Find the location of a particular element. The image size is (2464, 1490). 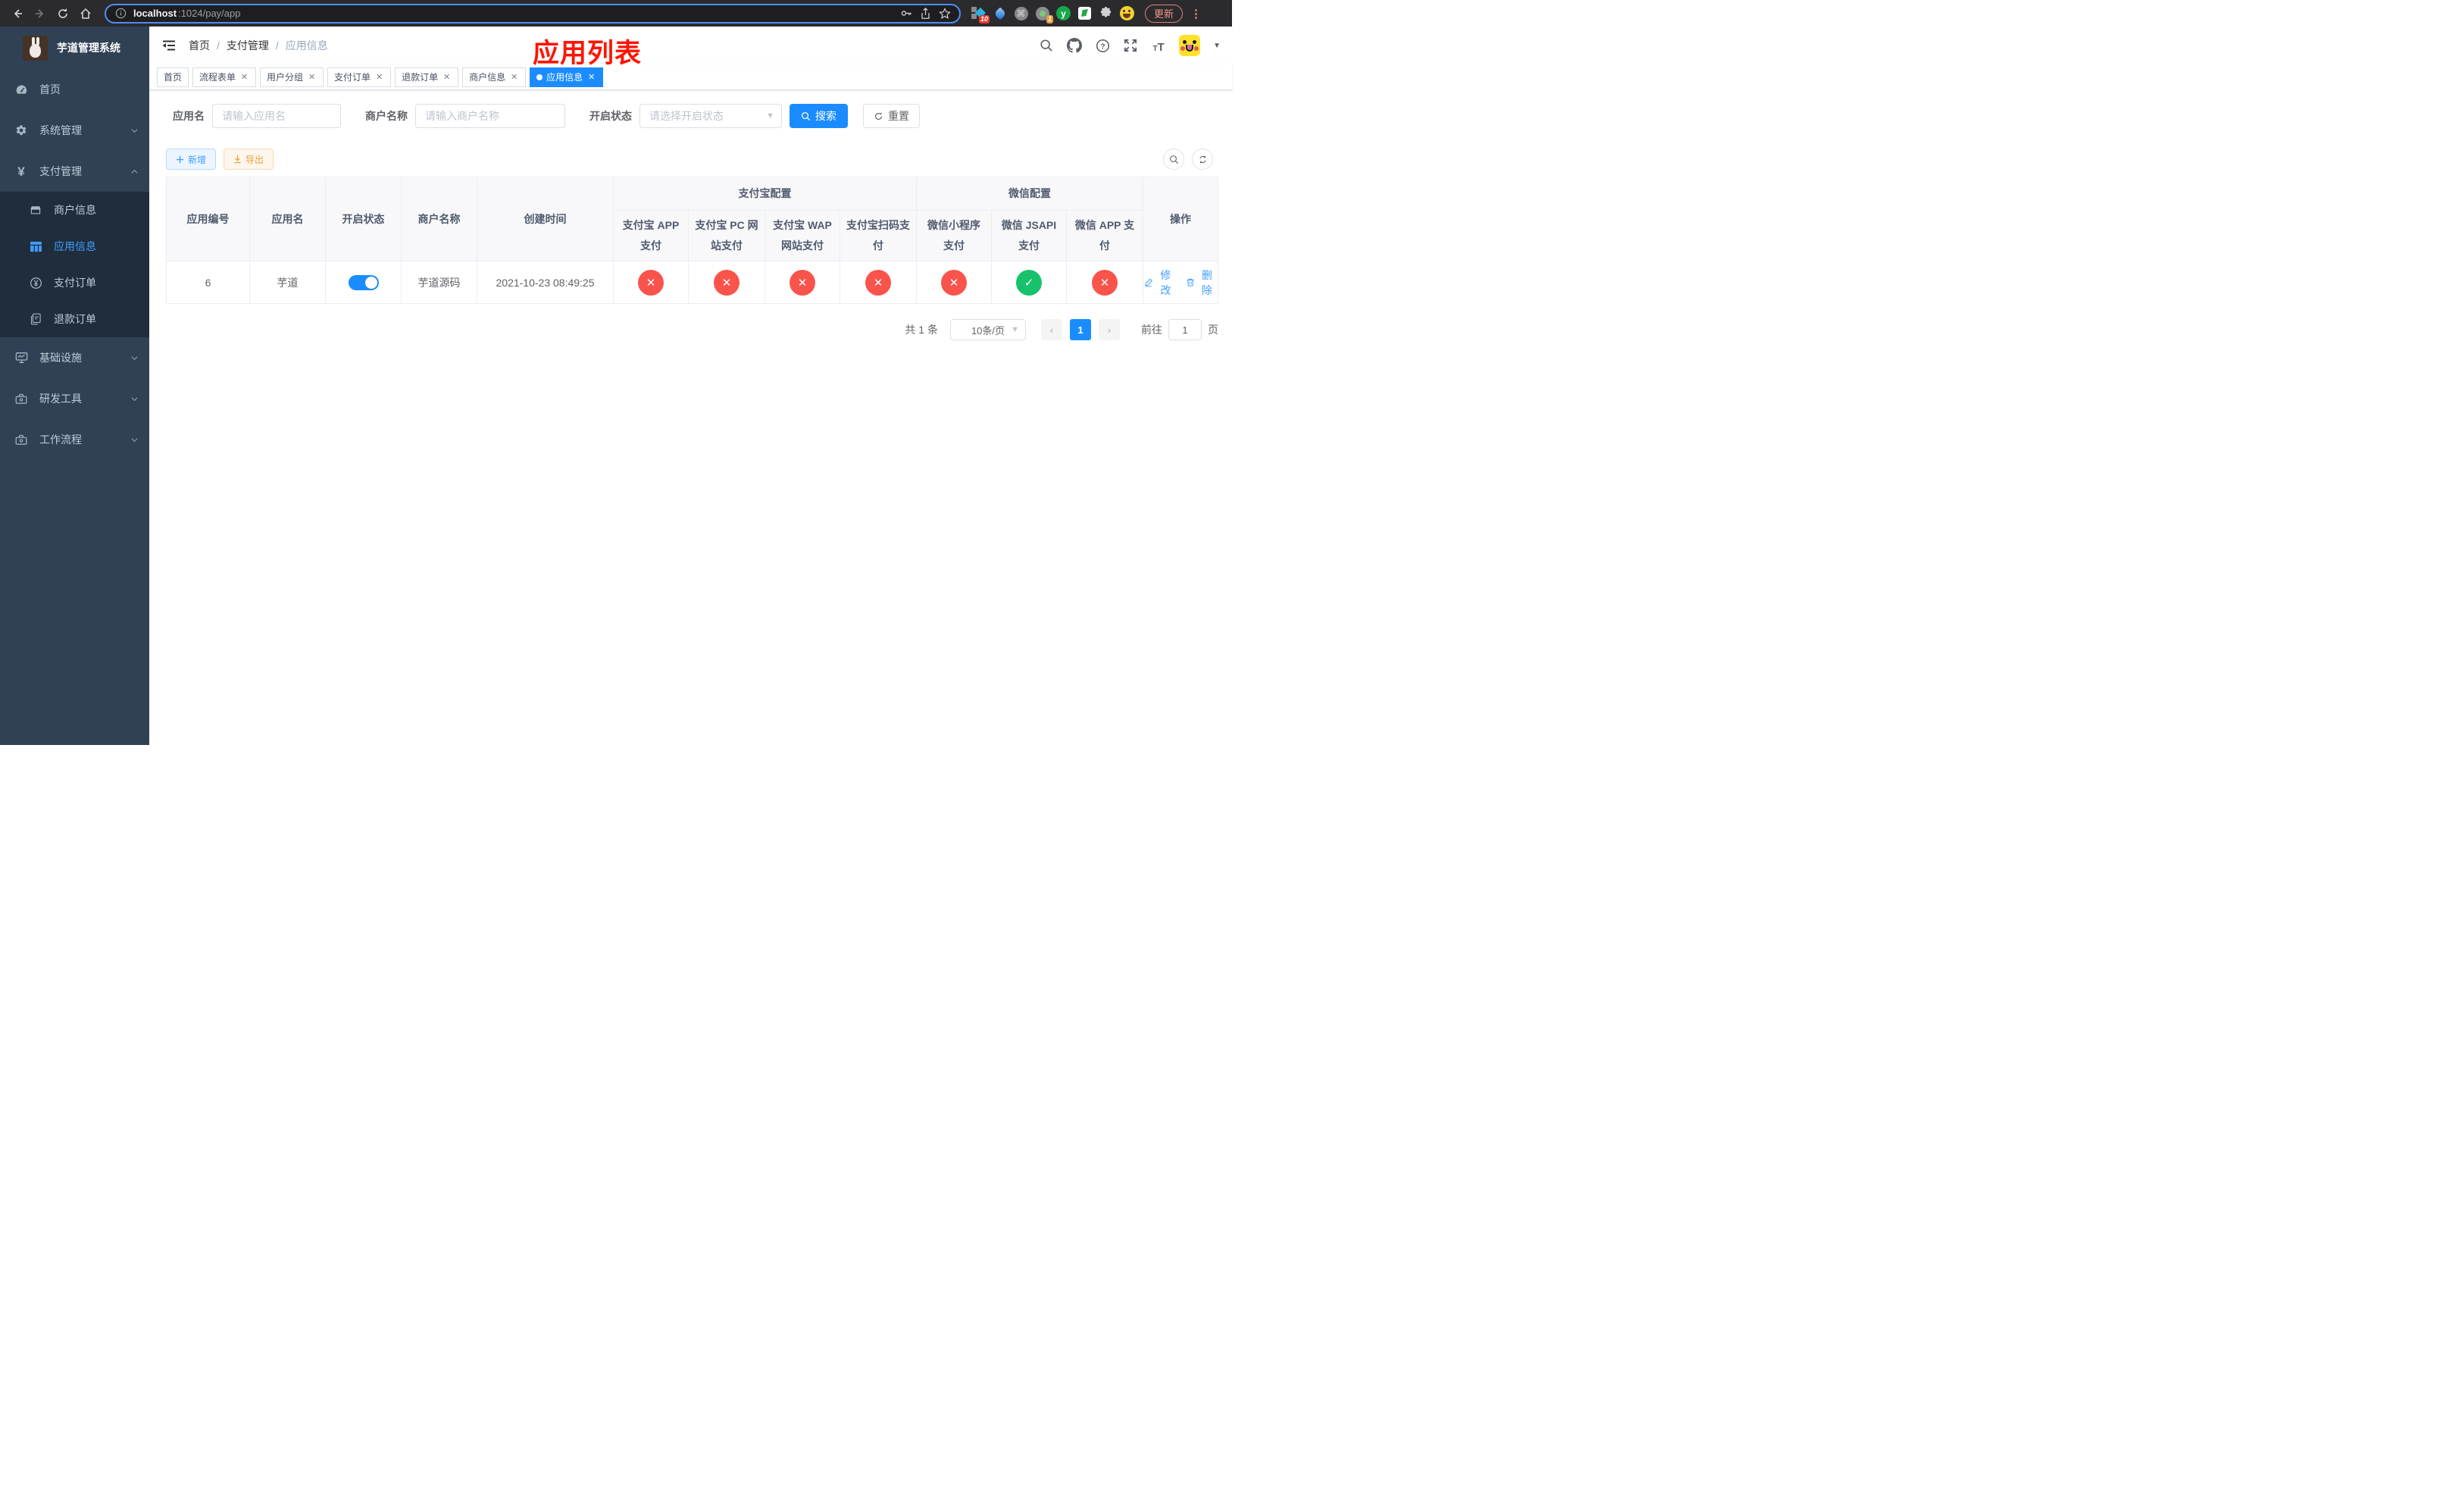

cell-created: 2021-10-23 08:49:25 is located at coordinates (545, 283).